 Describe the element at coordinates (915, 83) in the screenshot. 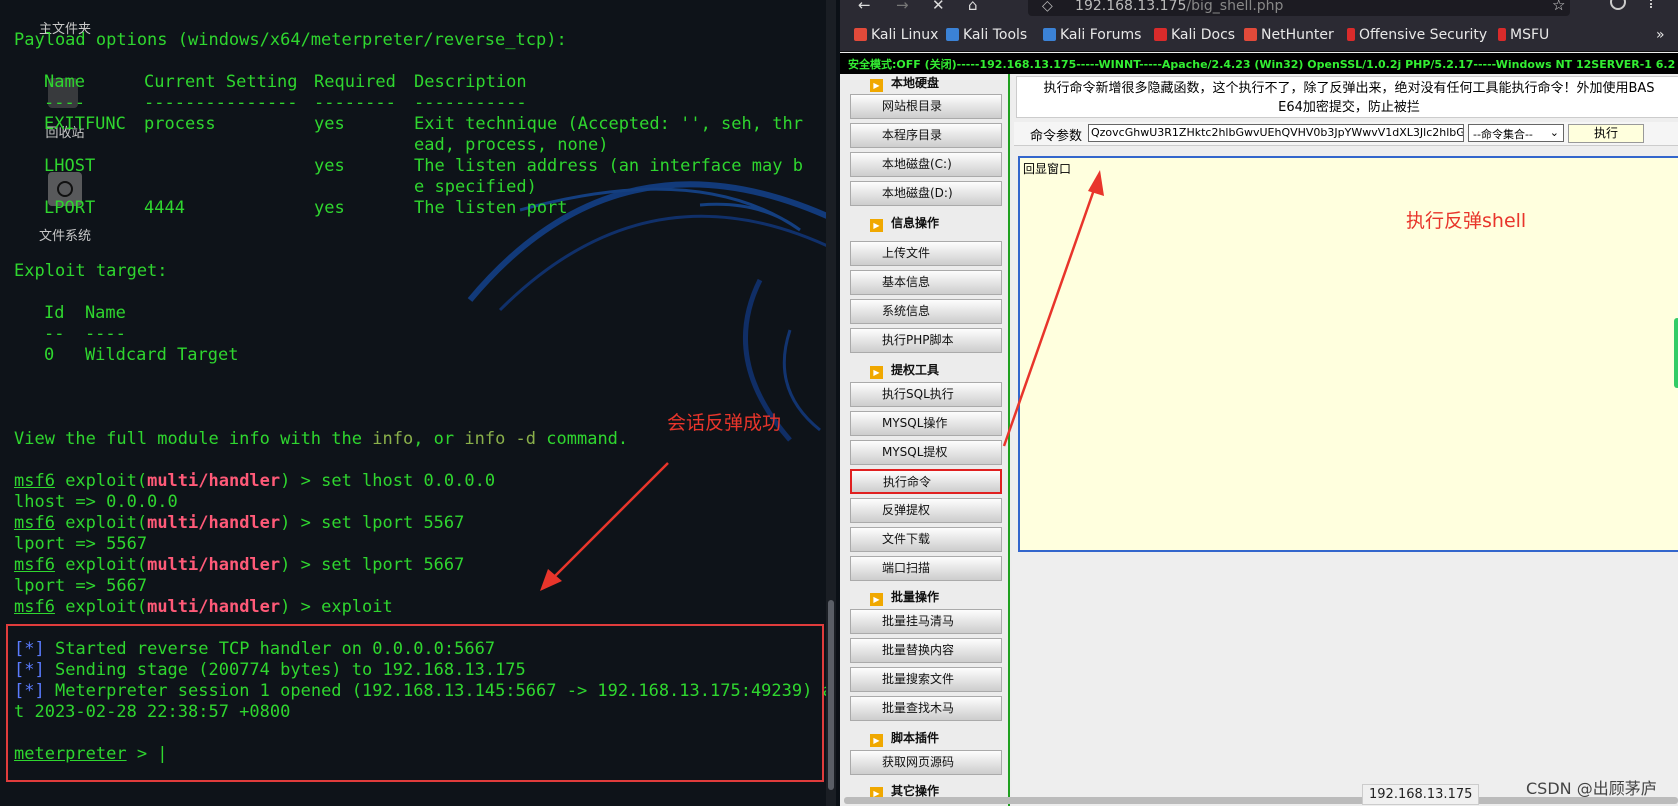

I see `section-label: 本地硬盘` at that location.